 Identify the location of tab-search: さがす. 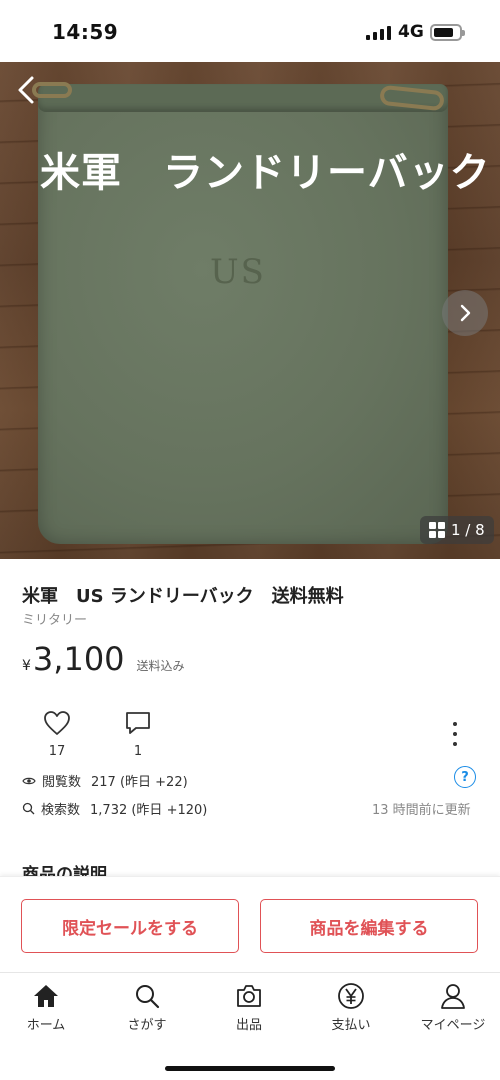
(147, 1007).